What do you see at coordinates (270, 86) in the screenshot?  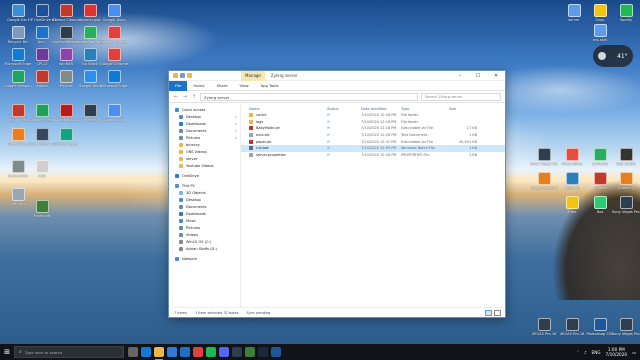 I see `ribbon-tab: App Tools` at bounding box center [270, 86].